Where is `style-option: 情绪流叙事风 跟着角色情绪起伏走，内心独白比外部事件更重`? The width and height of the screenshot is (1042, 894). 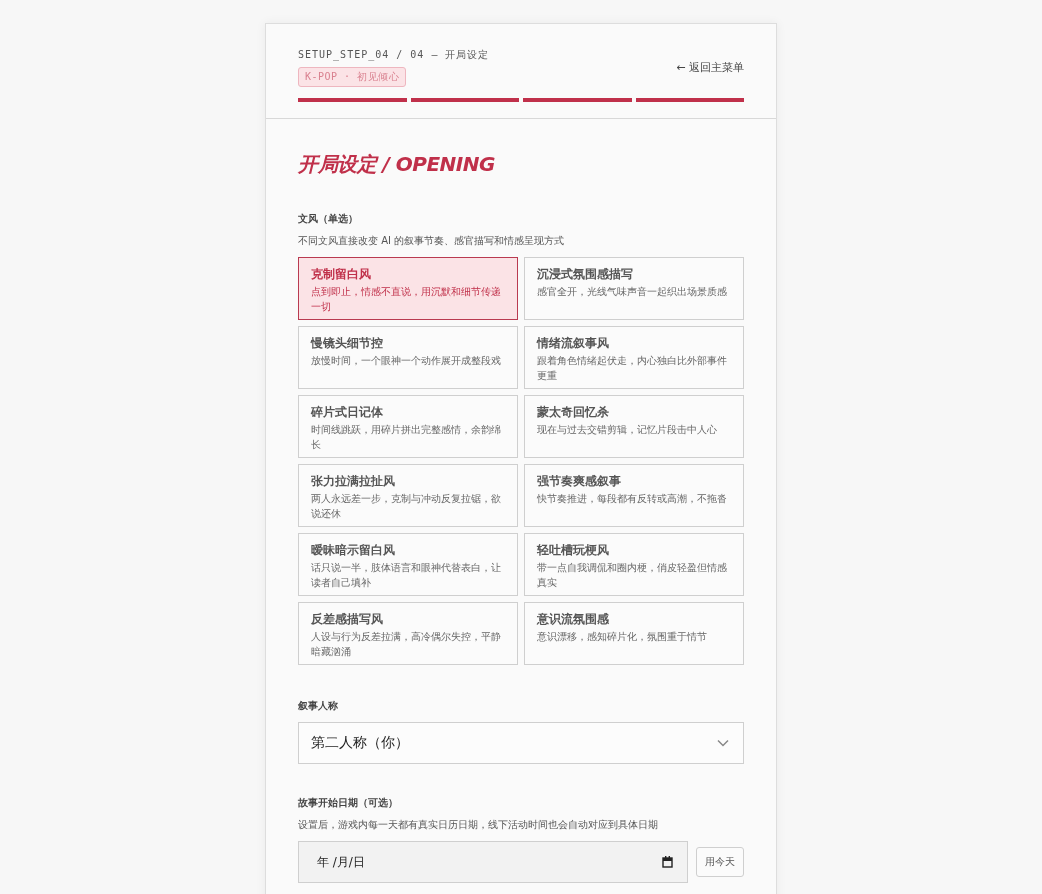
style-option: 情绪流叙事风 跟着角色情绪起伏走，内心独白比外部事件更重 is located at coordinates (634, 357).